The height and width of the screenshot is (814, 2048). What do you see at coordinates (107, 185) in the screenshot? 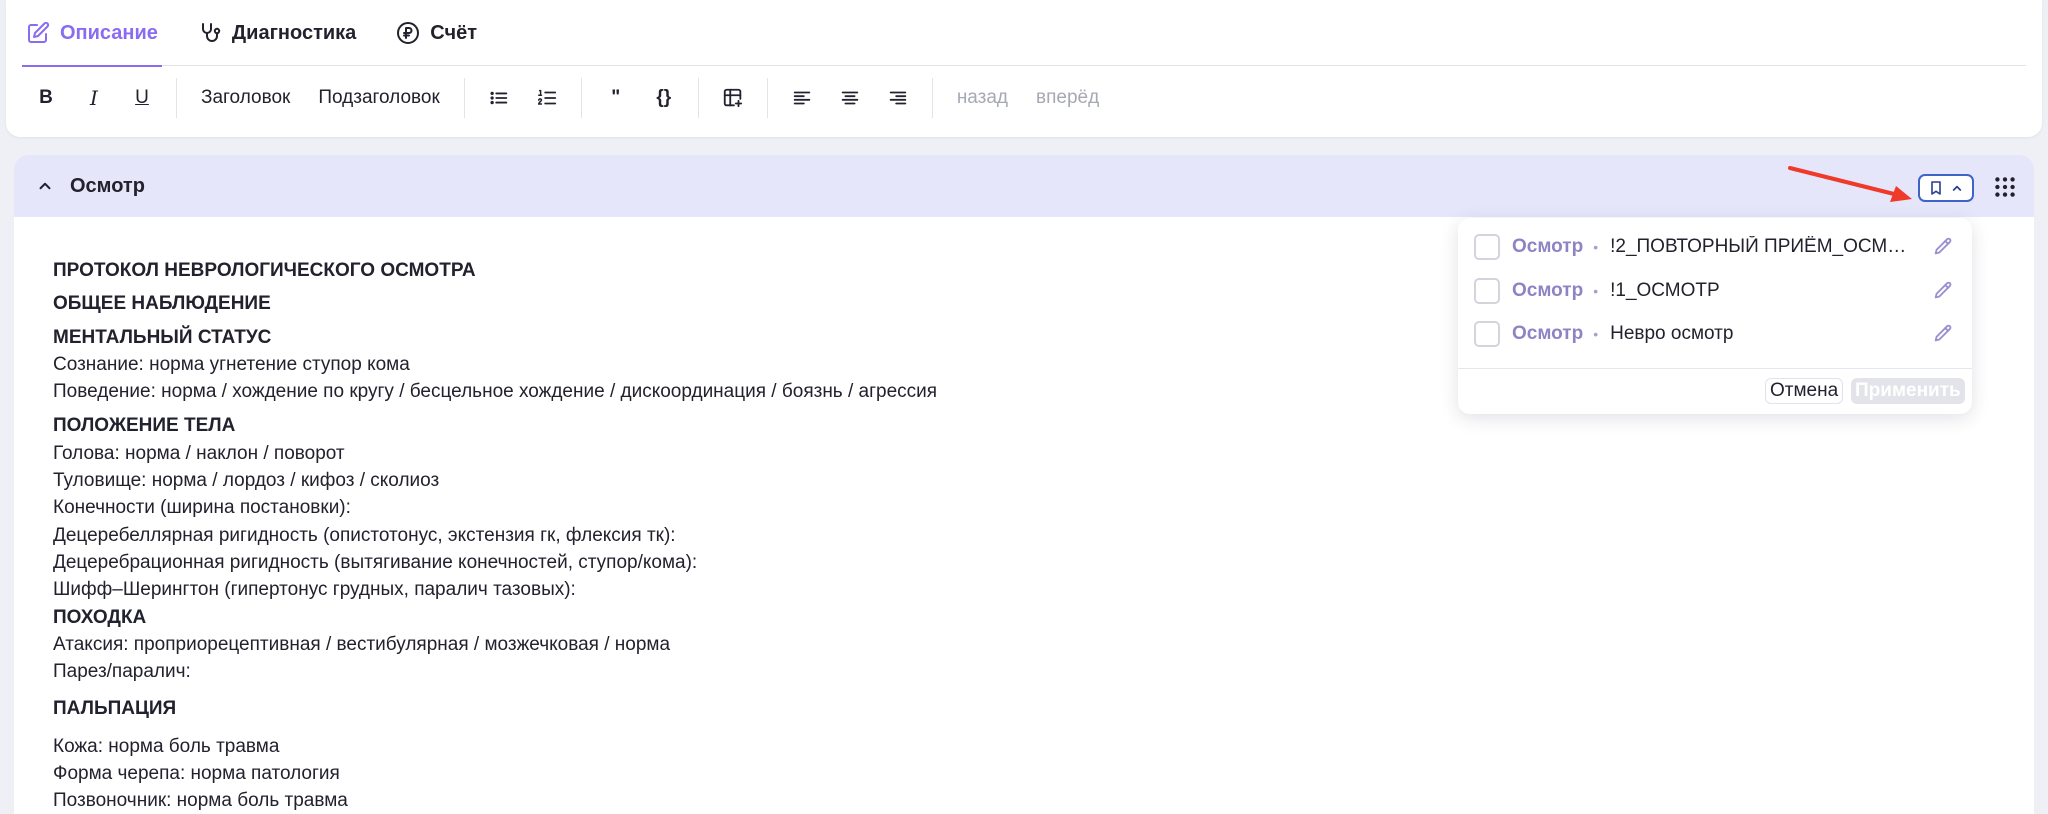
I see `section-title: Осмотр` at bounding box center [107, 185].